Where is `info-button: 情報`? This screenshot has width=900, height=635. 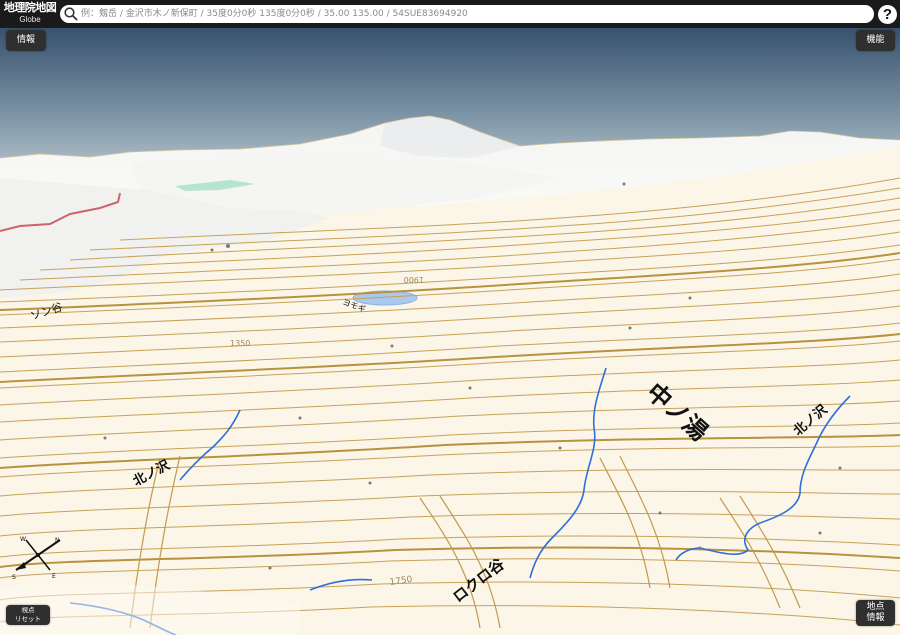 info-button: 情報 is located at coordinates (26, 40).